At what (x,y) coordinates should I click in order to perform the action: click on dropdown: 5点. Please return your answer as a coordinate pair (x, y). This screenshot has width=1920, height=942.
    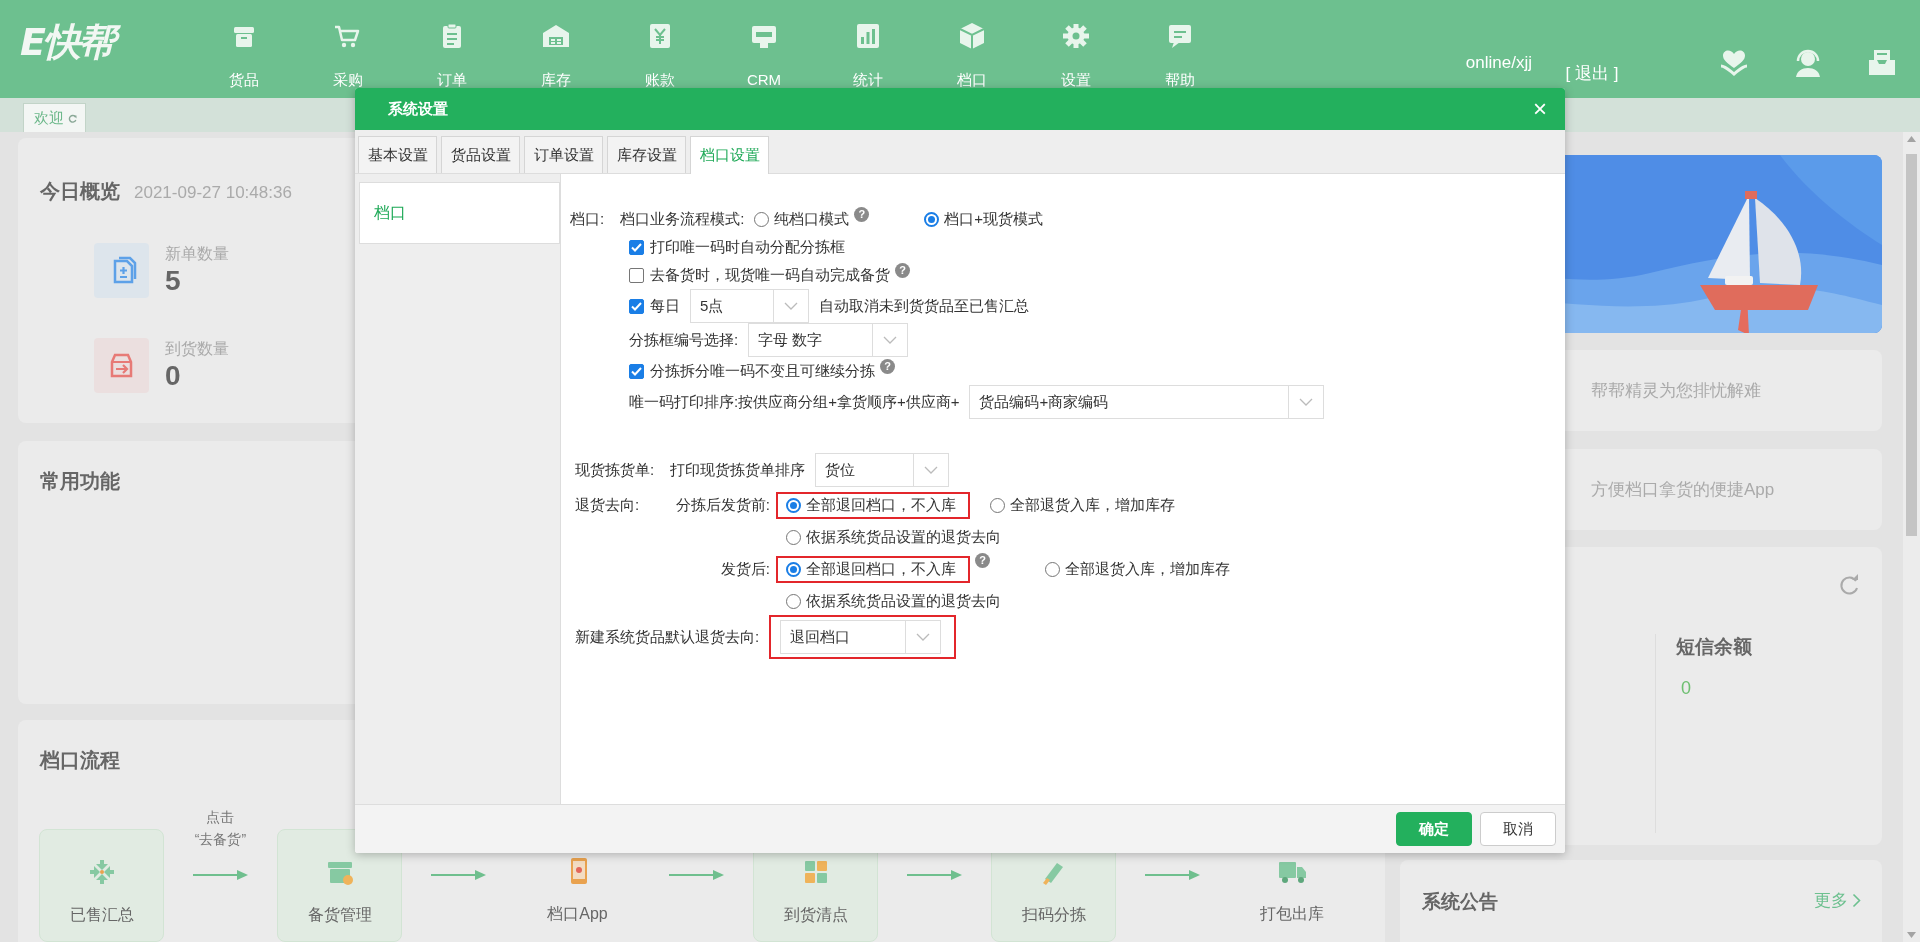
    Looking at the image, I should click on (749, 306).